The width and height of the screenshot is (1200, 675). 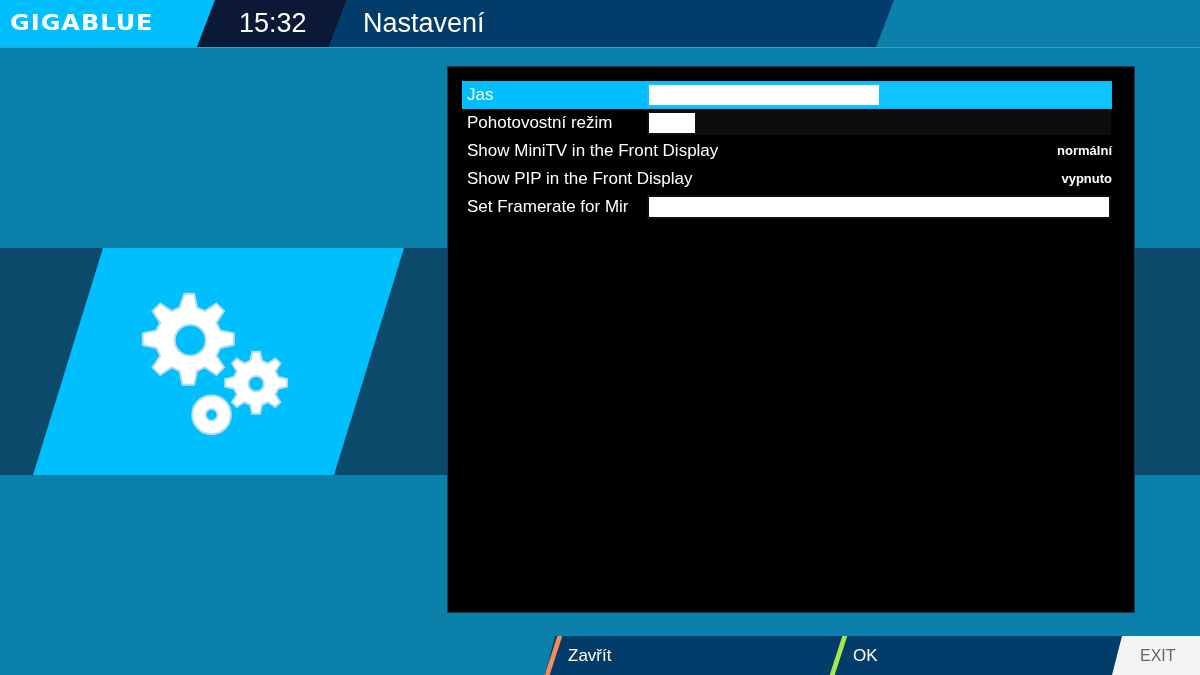 What do you see at coordinates (865, 655) in the screenshot?
I see `key-hint: OK` at bounding box center [865, 655].